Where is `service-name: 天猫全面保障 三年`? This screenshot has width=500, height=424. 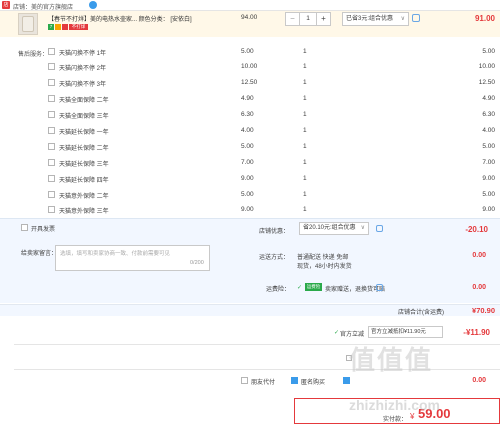
service-name: 天猫全面保障 三年 is located at coordinates (84, 117).